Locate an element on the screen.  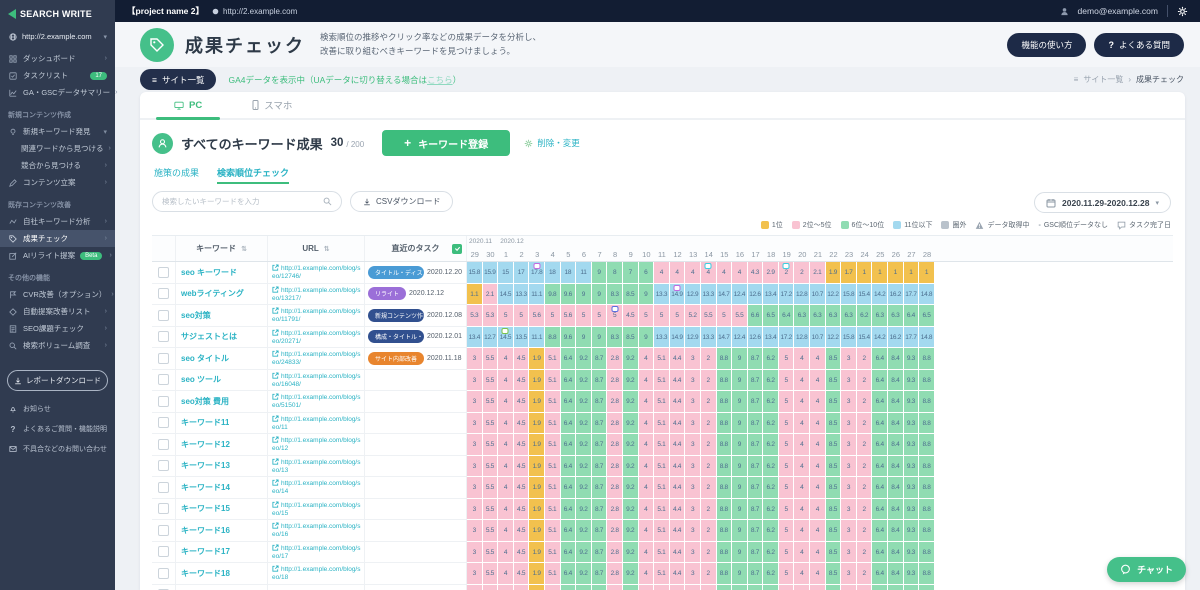
url-link: http://1.example.com/blog/seo/18 is located at coordinates (316, 573).